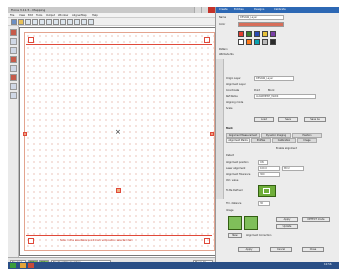  Describe the element at coordinates (235, 235) in the screenshot. I see `new-button: New` at that location.